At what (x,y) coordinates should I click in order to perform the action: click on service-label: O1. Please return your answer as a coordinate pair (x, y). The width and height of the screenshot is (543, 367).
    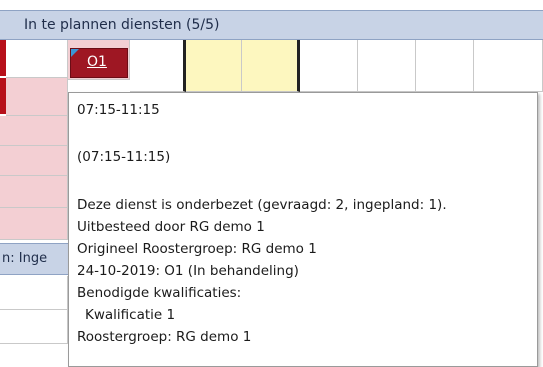
    Looking at the image, I should click on (97, 62).